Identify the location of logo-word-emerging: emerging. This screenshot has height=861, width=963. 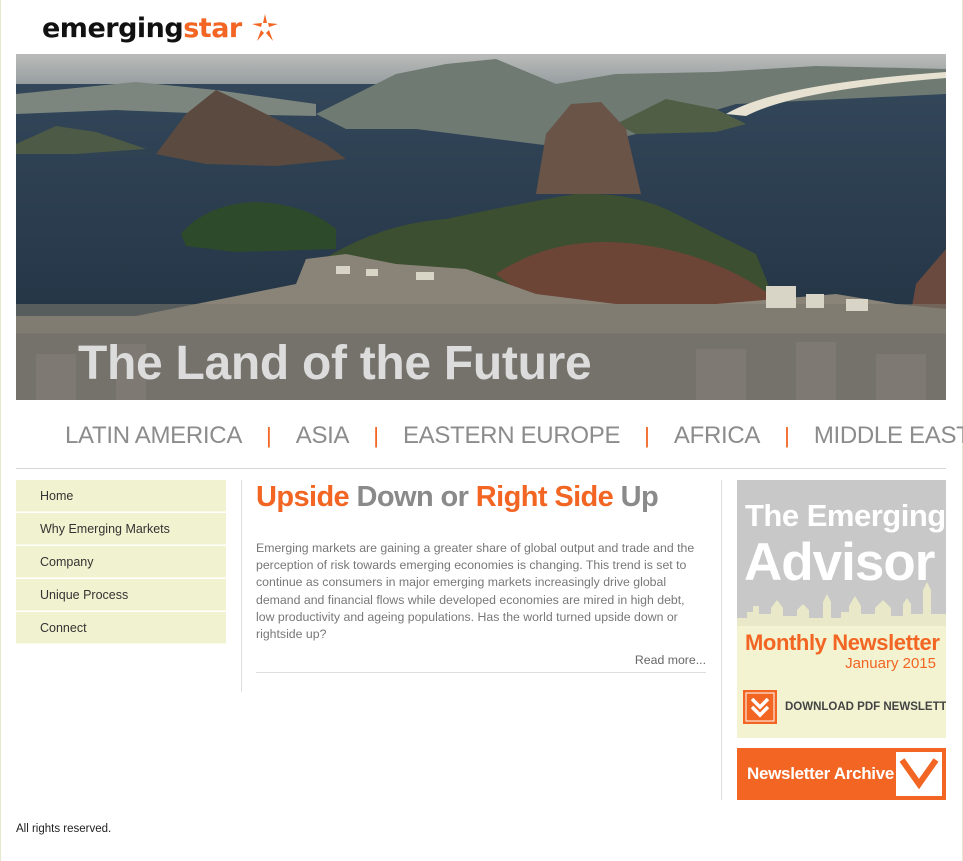
(113, 28).